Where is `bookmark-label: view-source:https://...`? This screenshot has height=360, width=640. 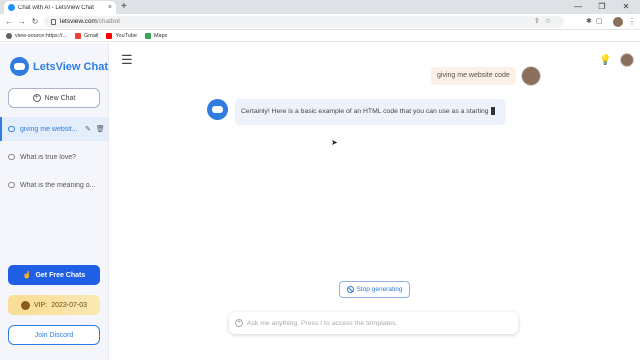
bookmark-label: view-source:https://... is located at coordinates (41, 35).